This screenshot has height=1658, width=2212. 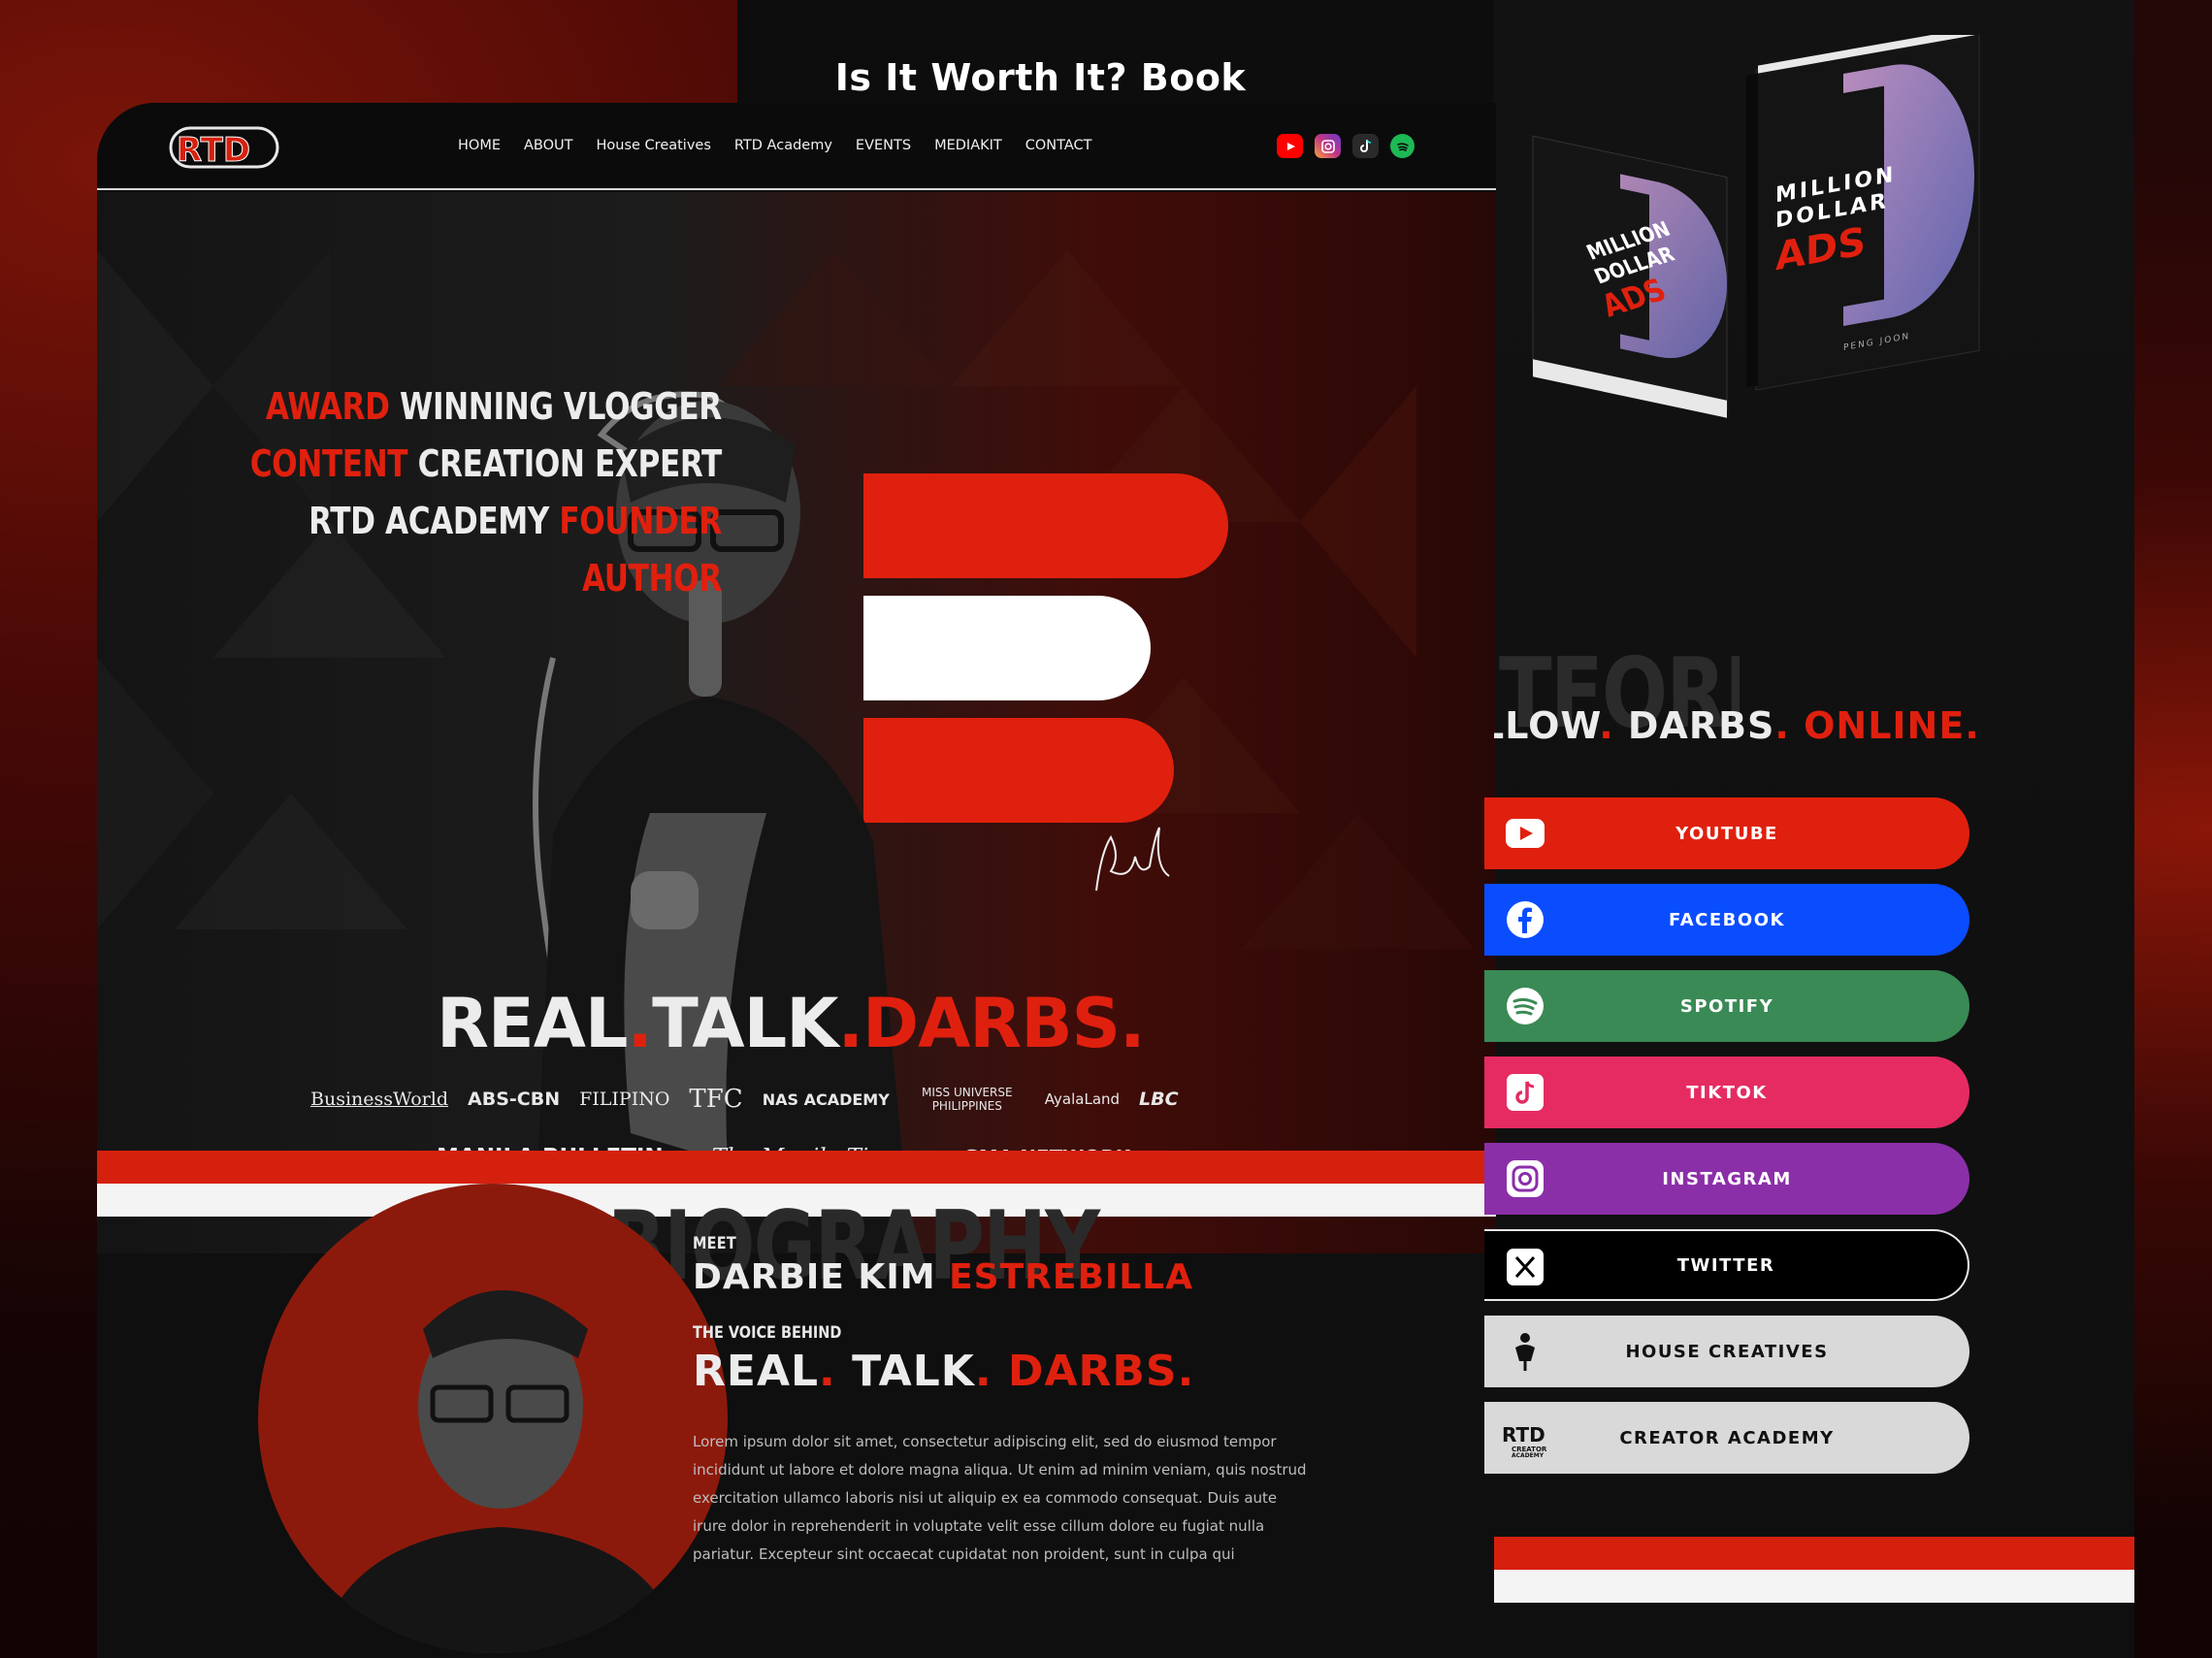 What do you see at coordinates (884, 145) in the screenshot?
I see `nav-events: EVENTS` at bounding box center [884, 145].